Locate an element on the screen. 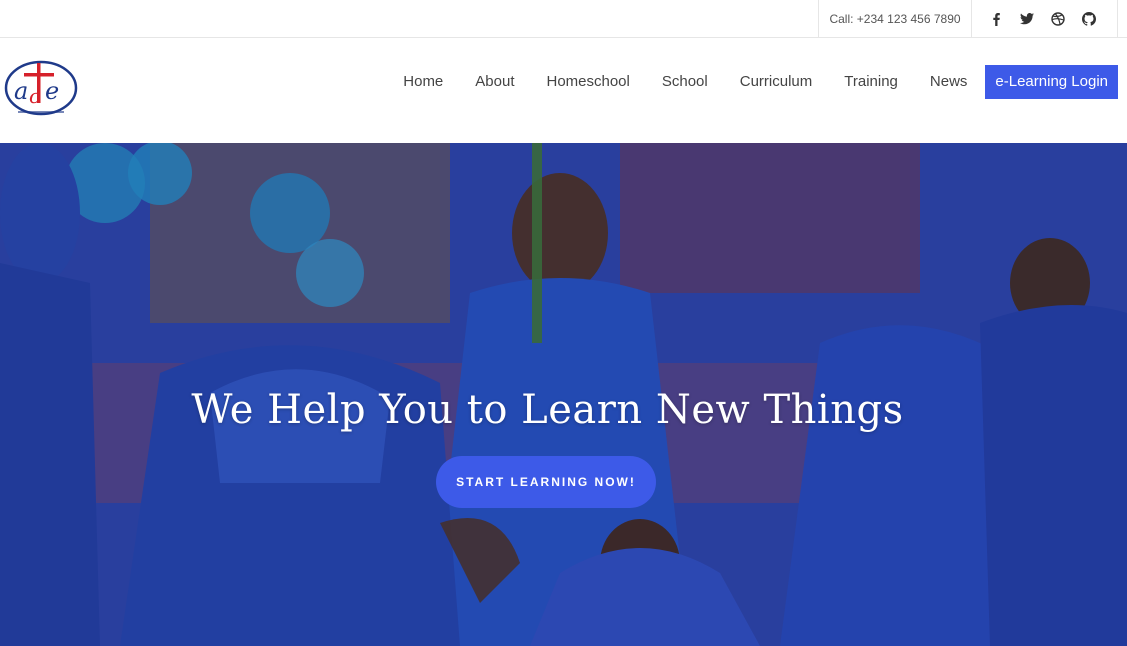  call-text: Call: +234 123 456 7890 is located at coordinates (895, 19).